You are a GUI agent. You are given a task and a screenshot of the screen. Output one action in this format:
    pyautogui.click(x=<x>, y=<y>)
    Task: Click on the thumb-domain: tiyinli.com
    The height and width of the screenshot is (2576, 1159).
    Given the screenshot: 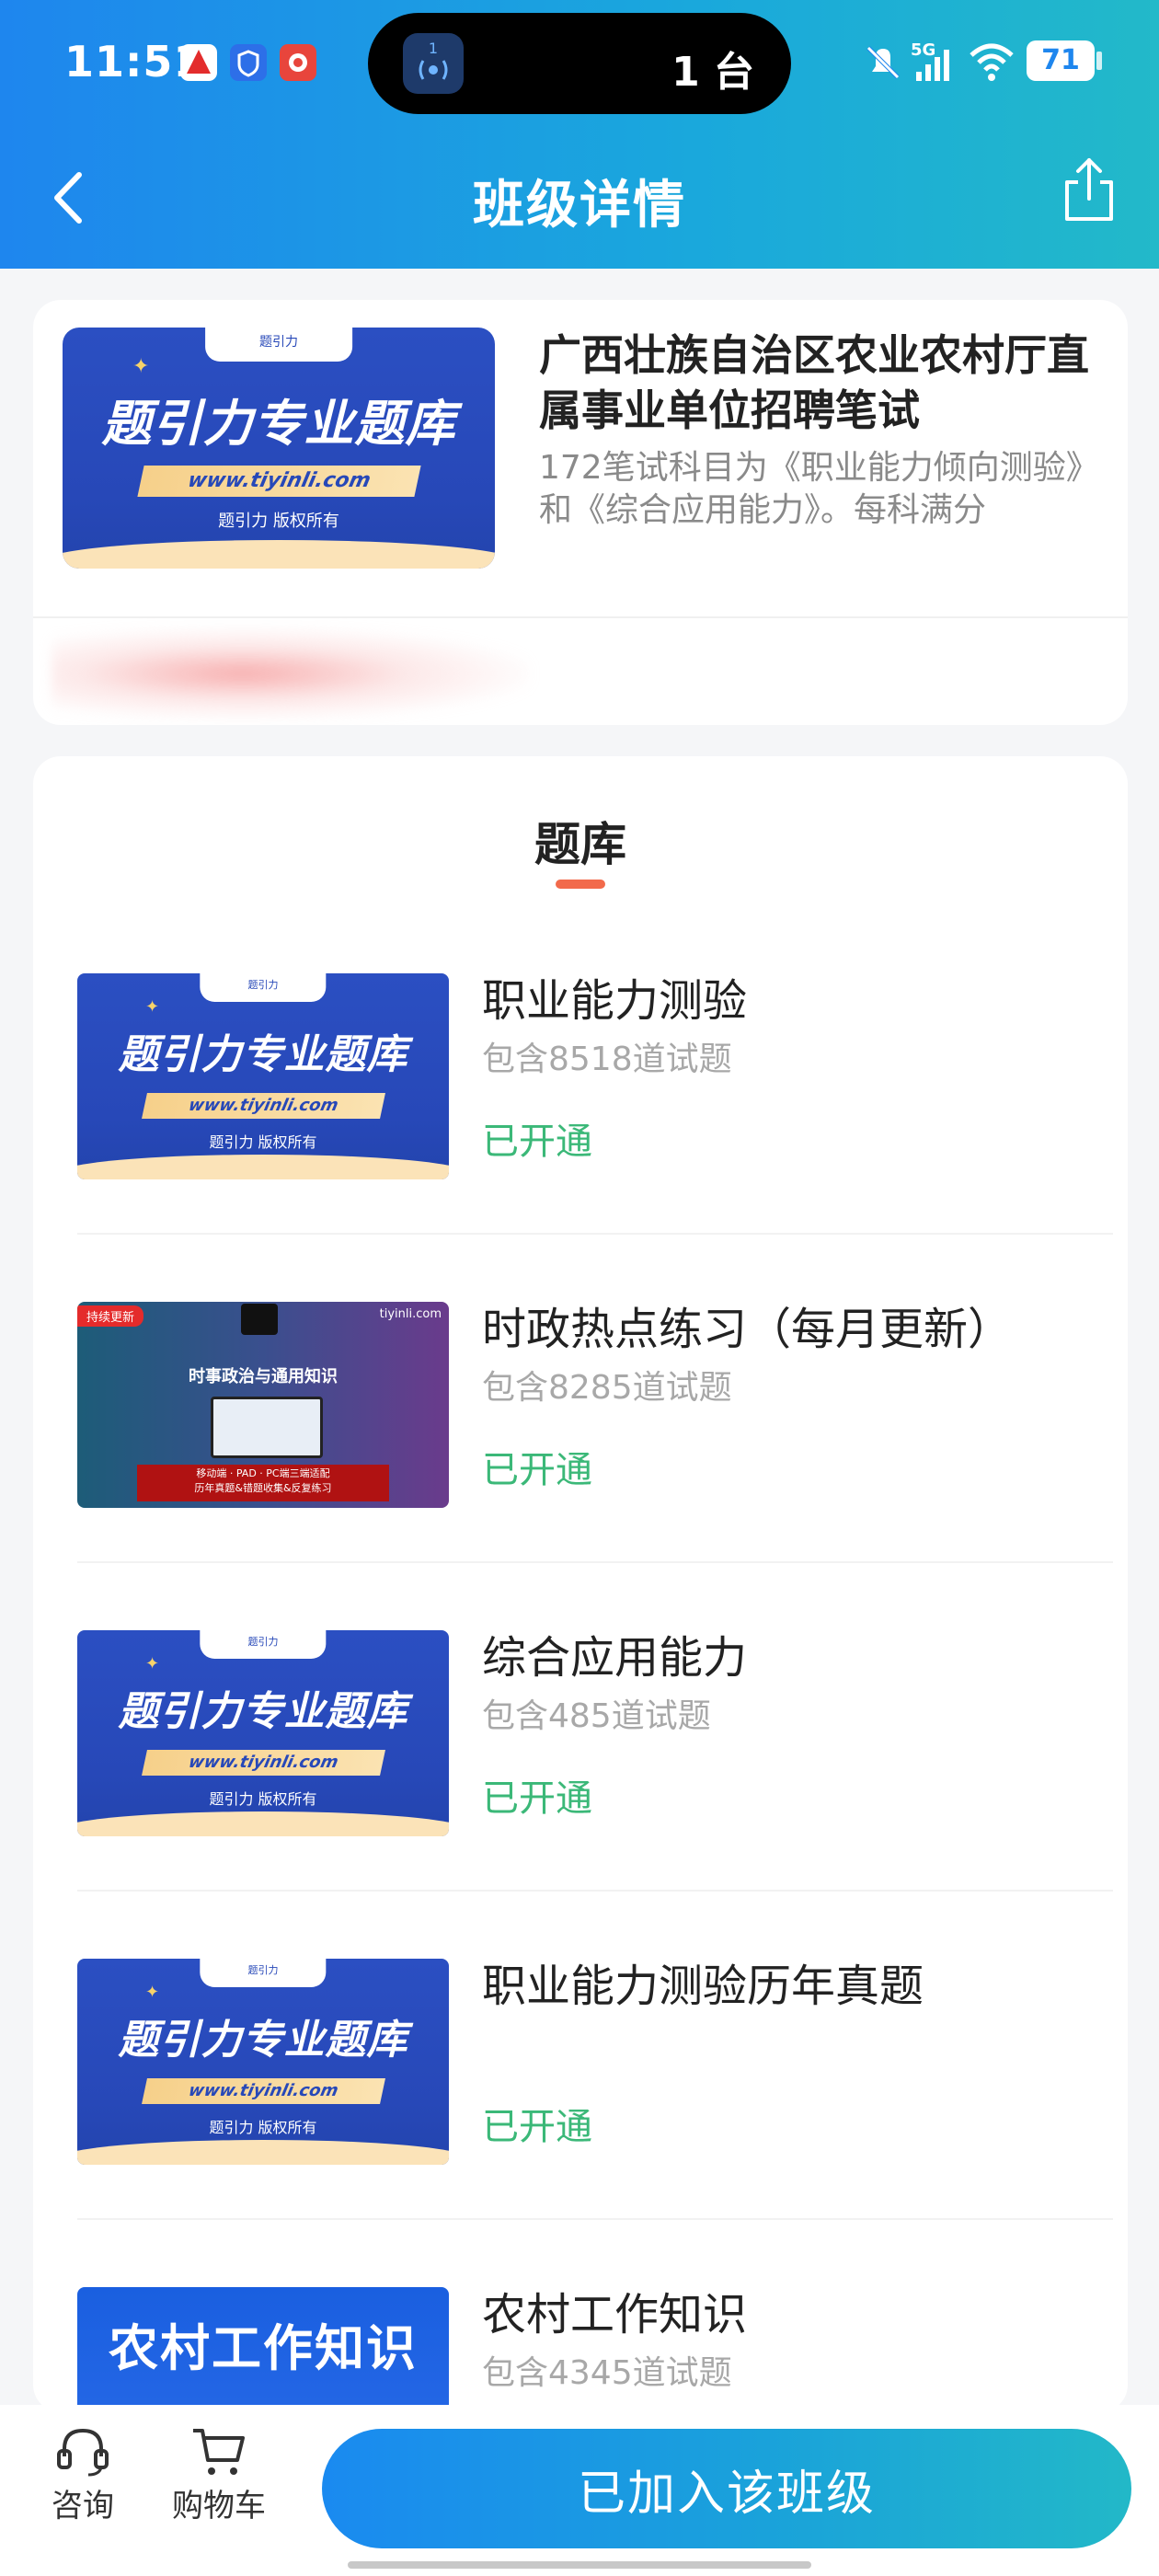 What is the action you would take?
    pyautogui.click(x=410, y=1314)
    